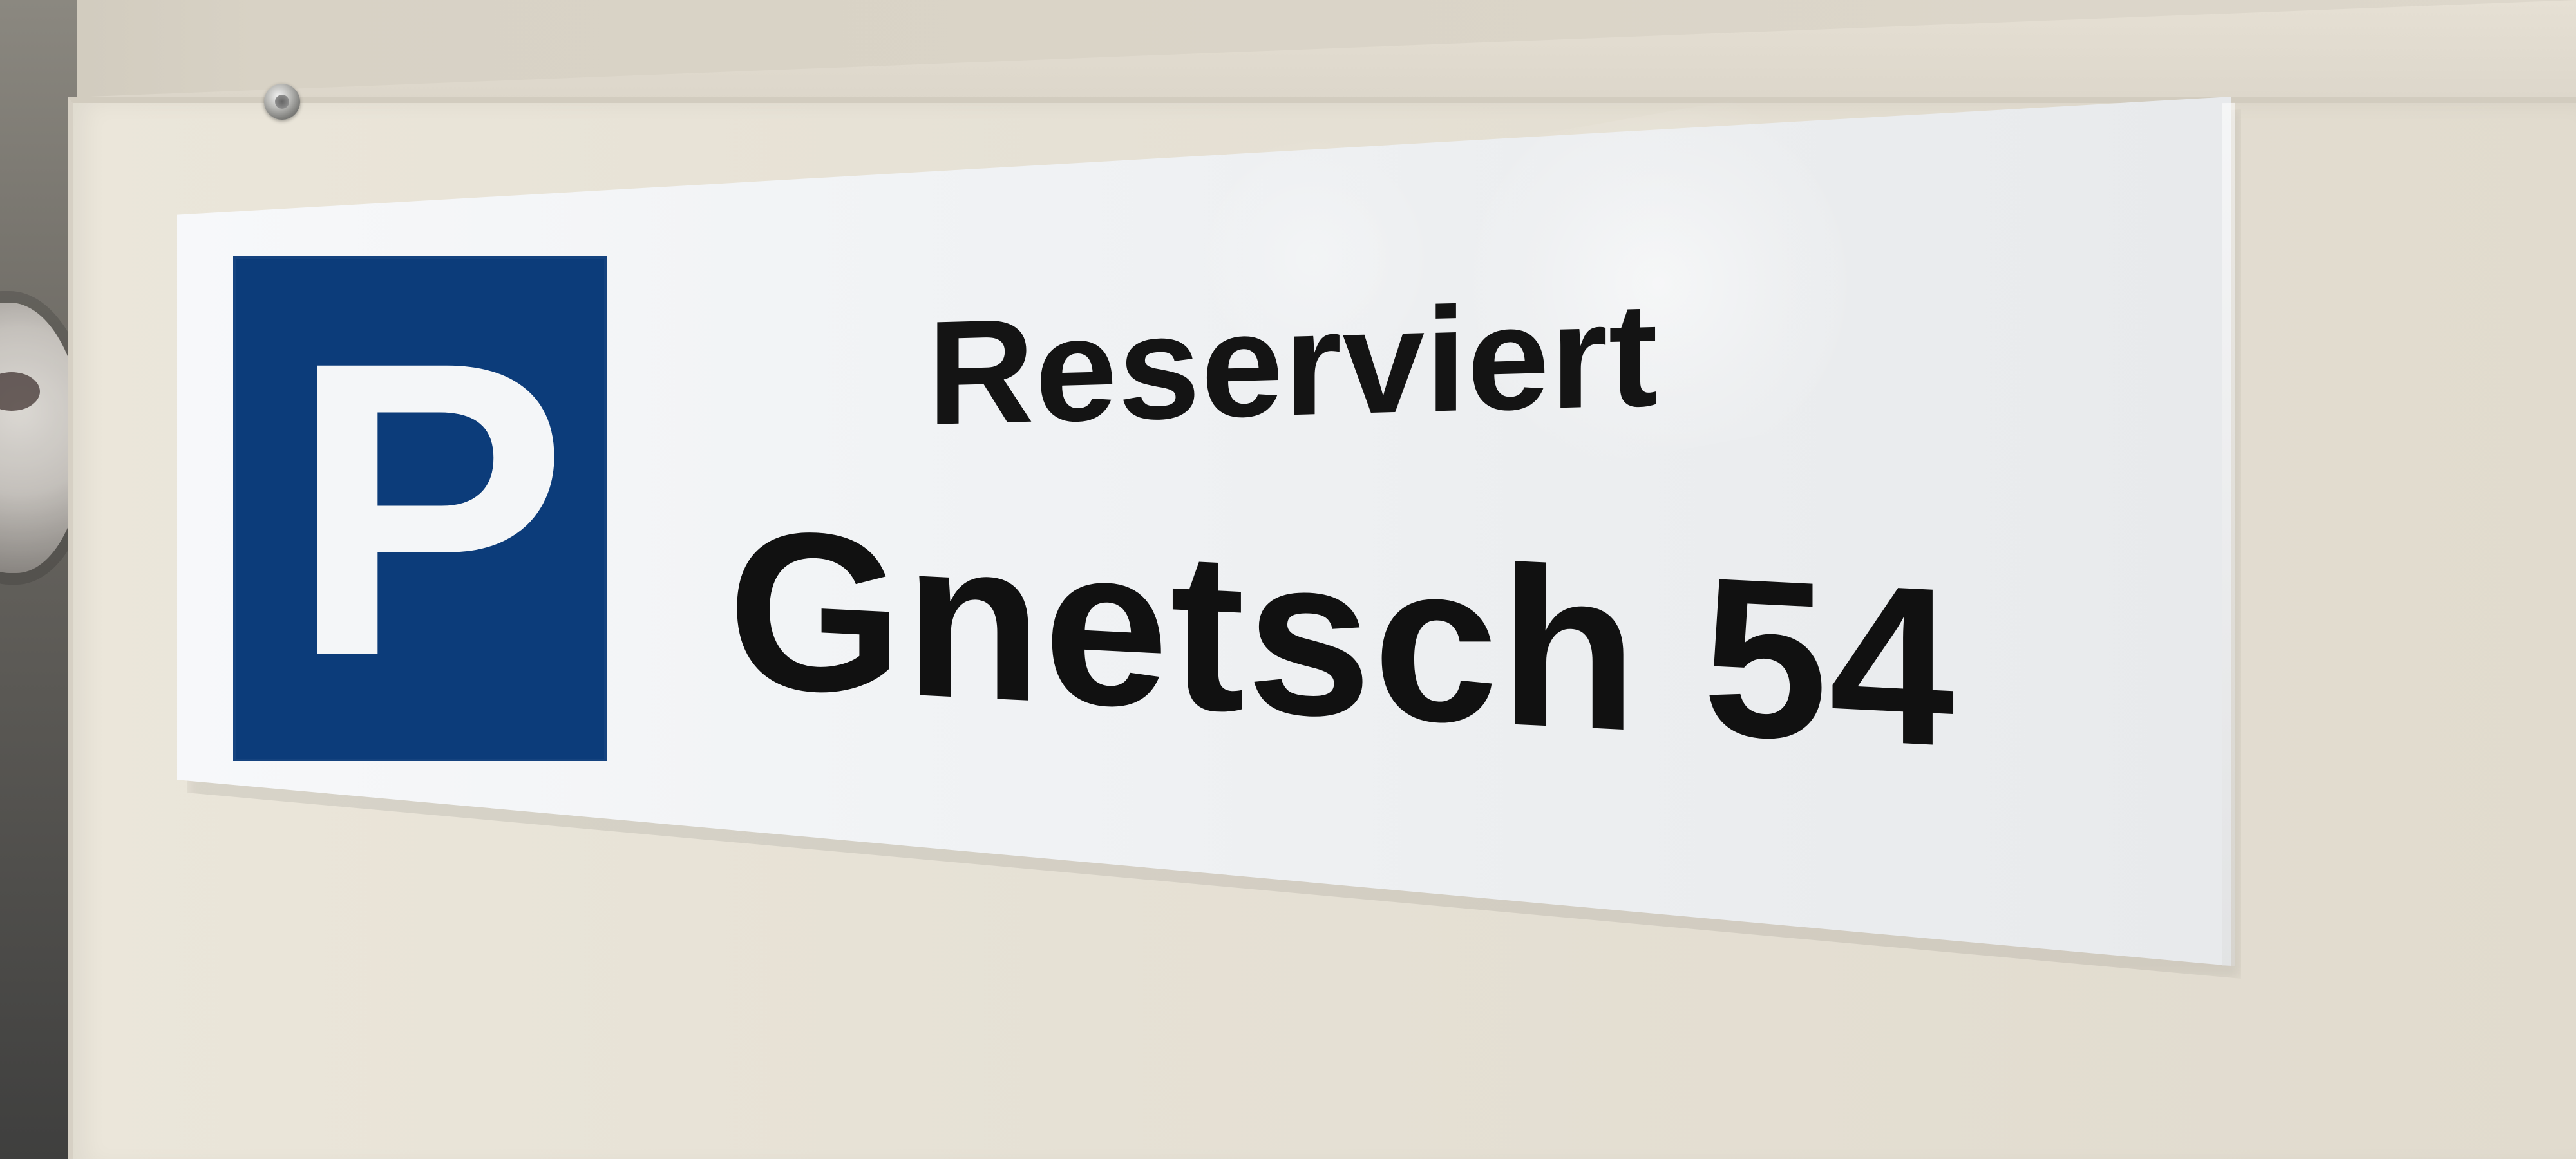 Image resolution: width=2576 pixels, height=1159 pixels. What do you see at coordinates (1293, 363) in the screenshot?
I see `sign-title: Reserviert` at bounding box center [1293, 363].